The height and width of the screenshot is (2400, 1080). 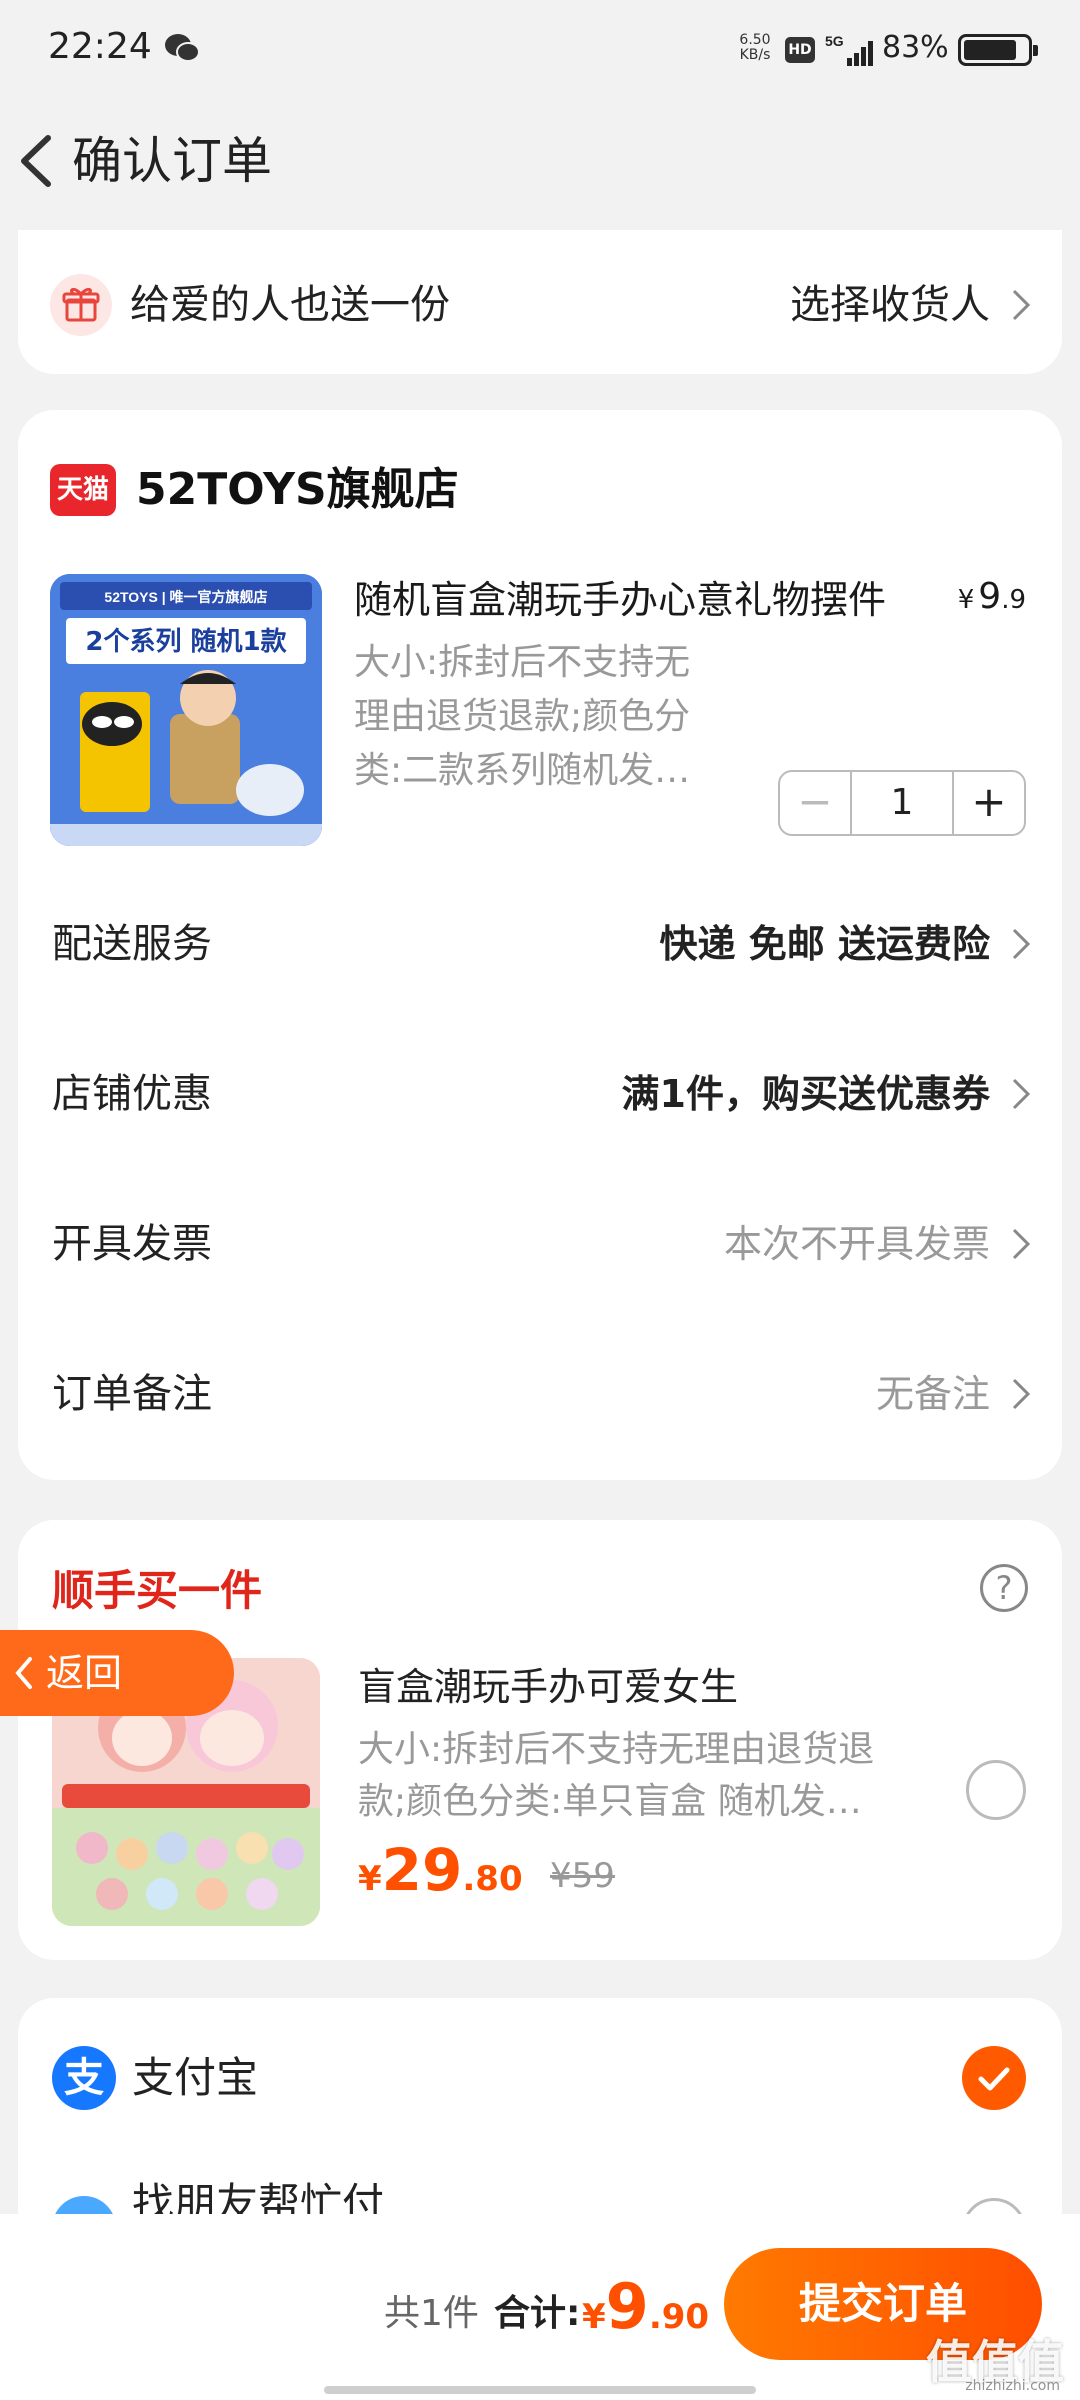 What do you see at coordinates (646, 2306) in the screenshot?
I see `total-amount: ¥9.90` at bounding box center [646, 2306].